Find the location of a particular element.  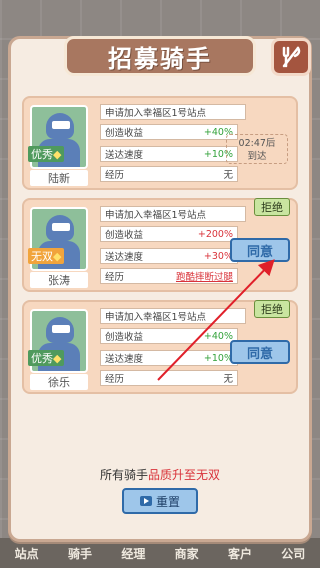

title-banner: 招募骑手 is located at coordinates (160, 56).